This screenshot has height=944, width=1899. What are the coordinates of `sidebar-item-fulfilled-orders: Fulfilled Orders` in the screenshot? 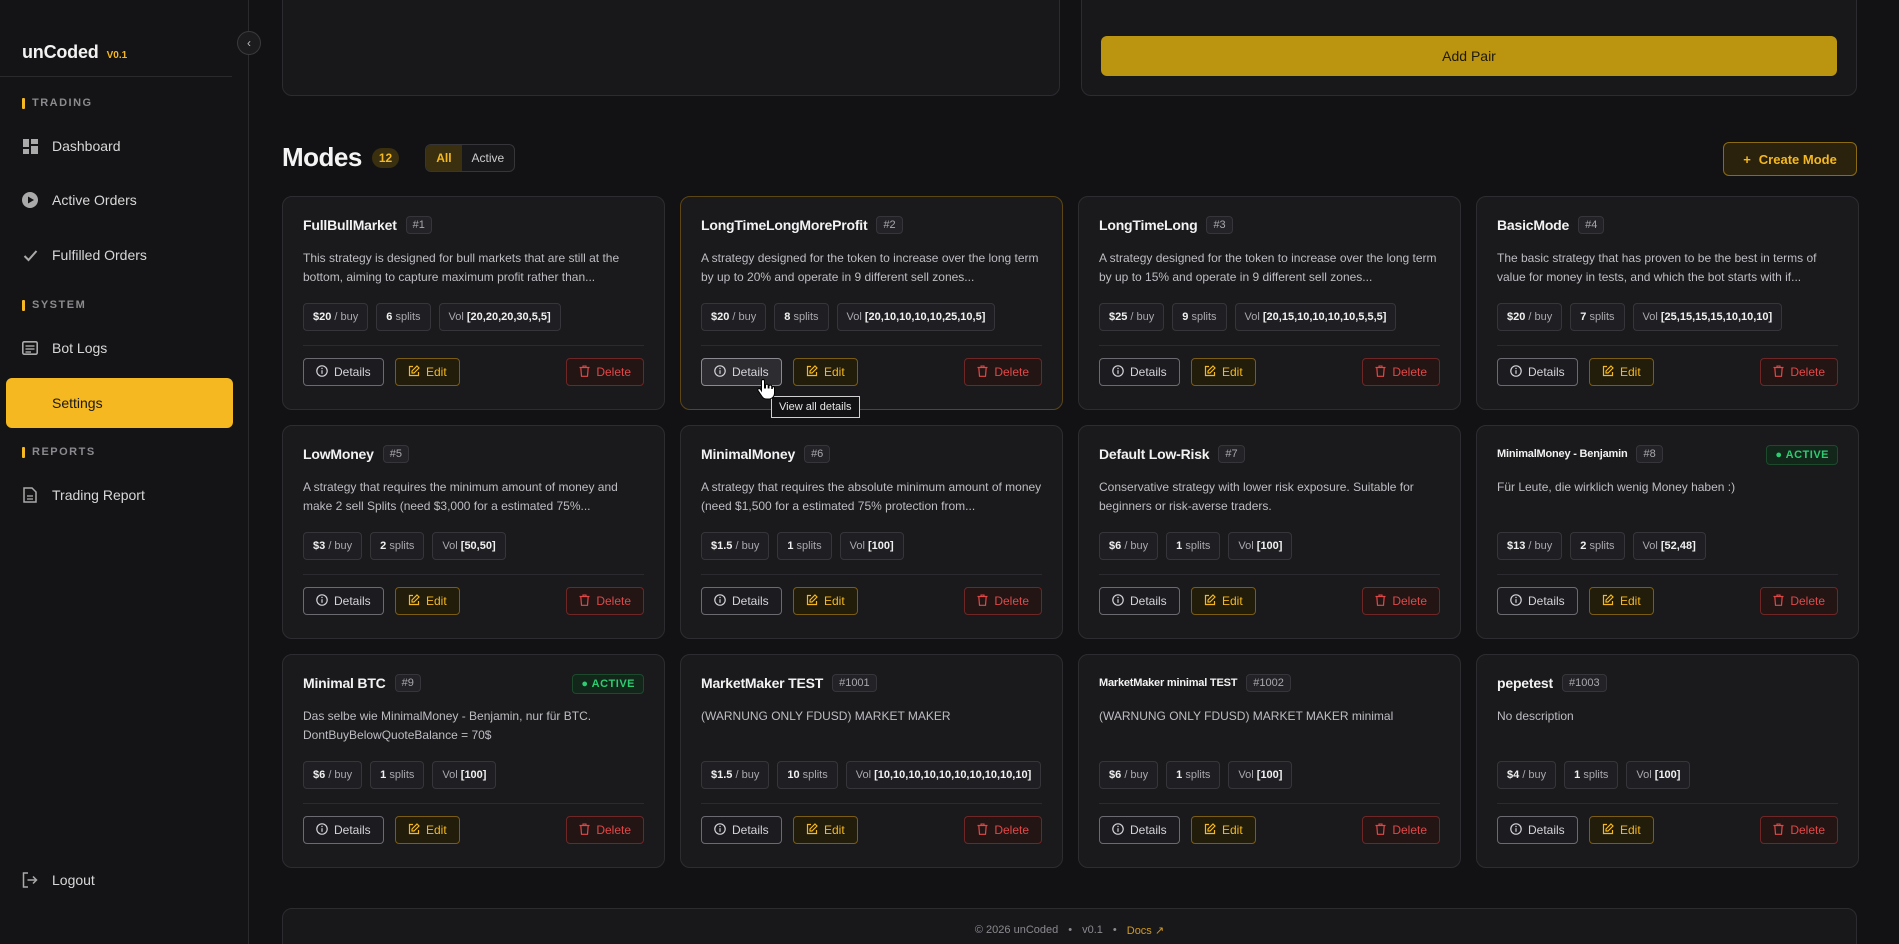 It's located at (119, 255).